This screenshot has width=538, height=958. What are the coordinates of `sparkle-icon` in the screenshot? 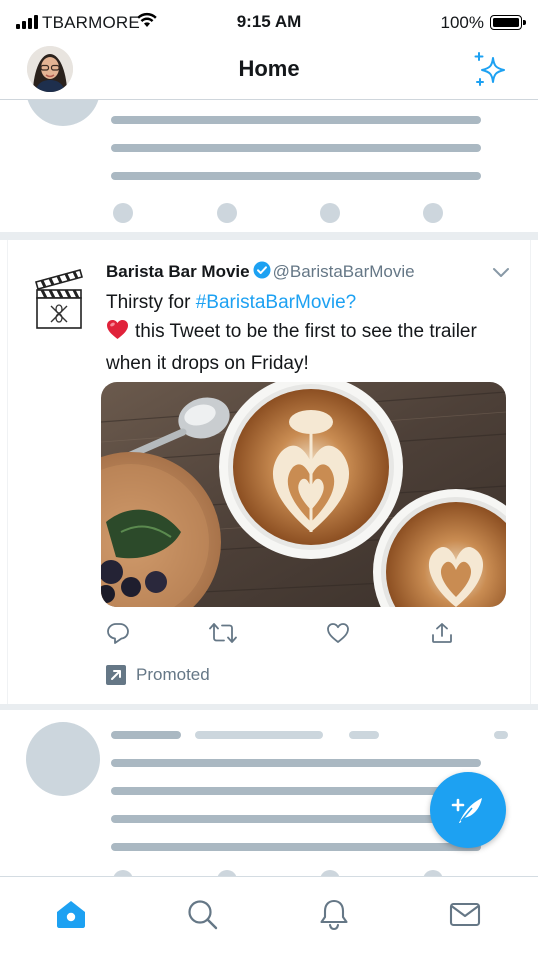 It's located at (490, 70).